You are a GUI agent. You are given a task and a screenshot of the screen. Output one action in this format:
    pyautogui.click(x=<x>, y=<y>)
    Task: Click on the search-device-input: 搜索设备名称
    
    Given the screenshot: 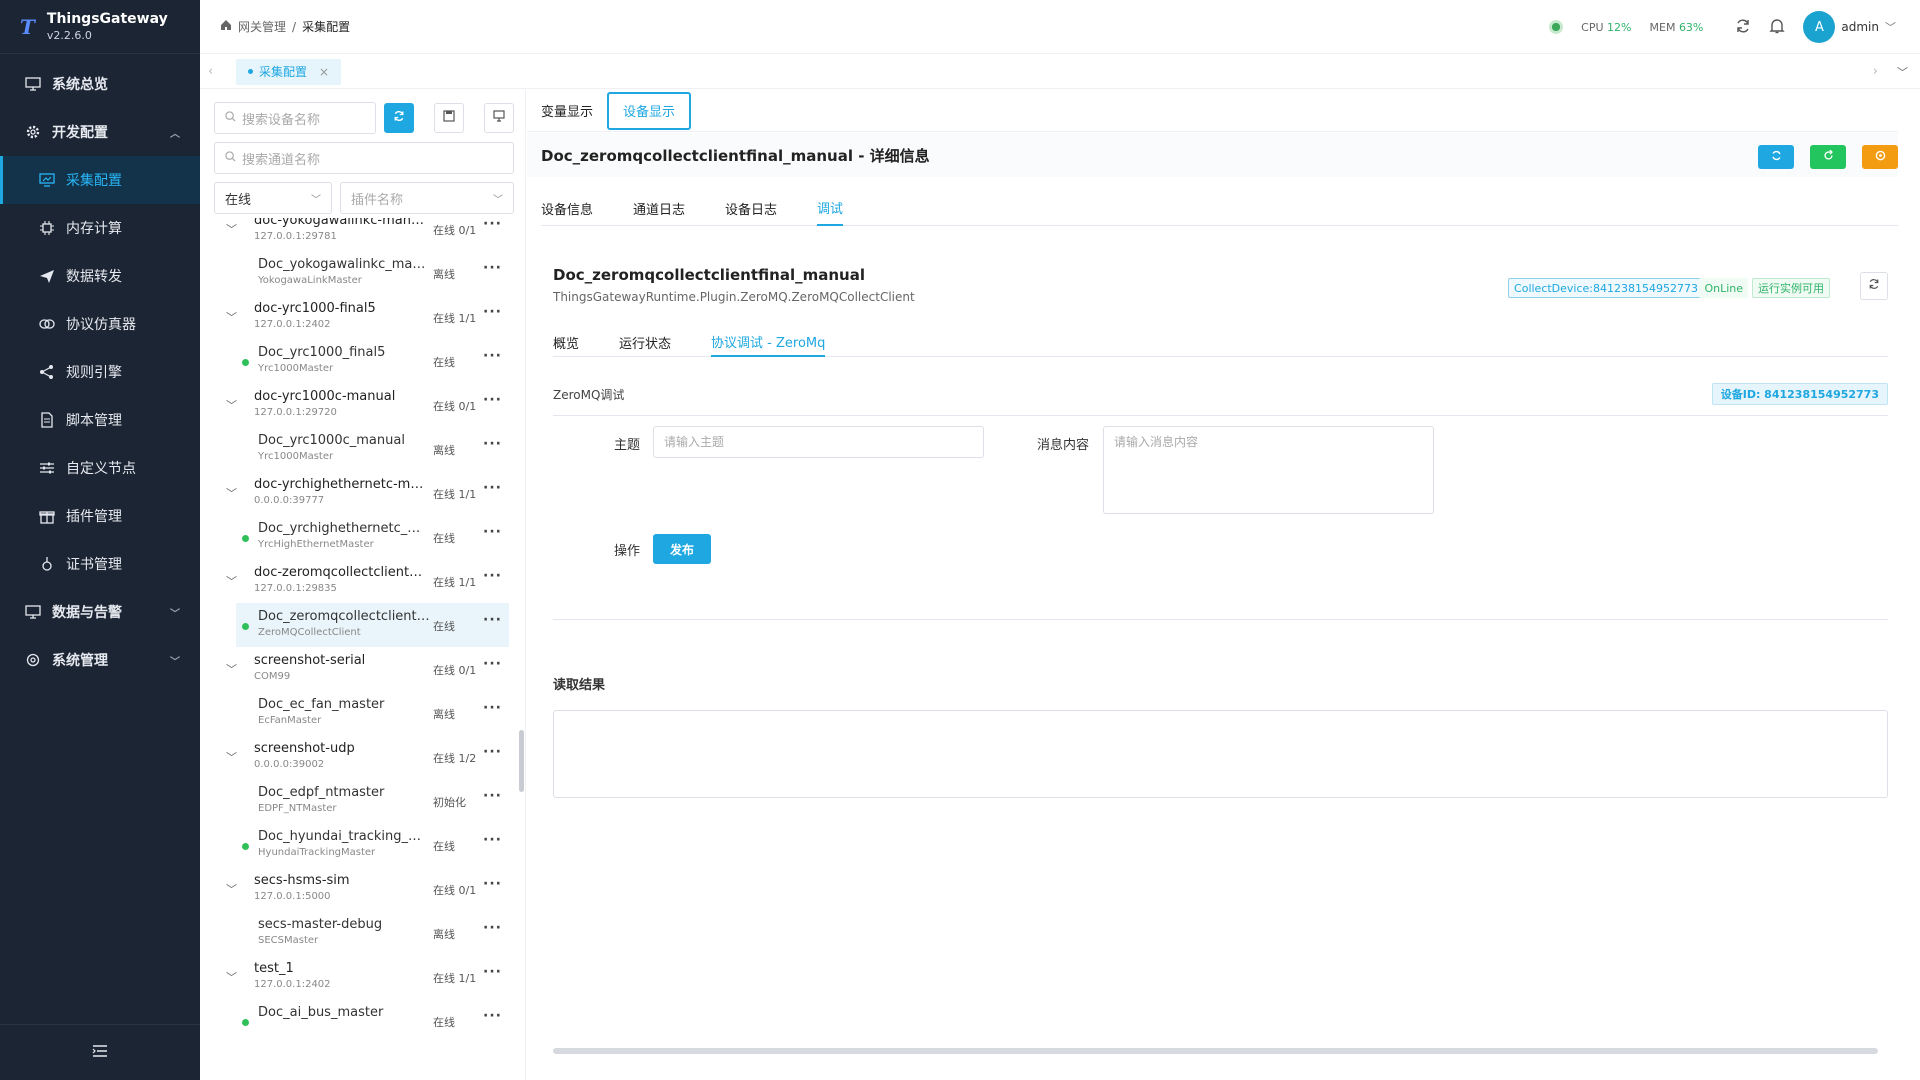 What is the action you would take?
    pyautogui.click(x=295, y=118)
    